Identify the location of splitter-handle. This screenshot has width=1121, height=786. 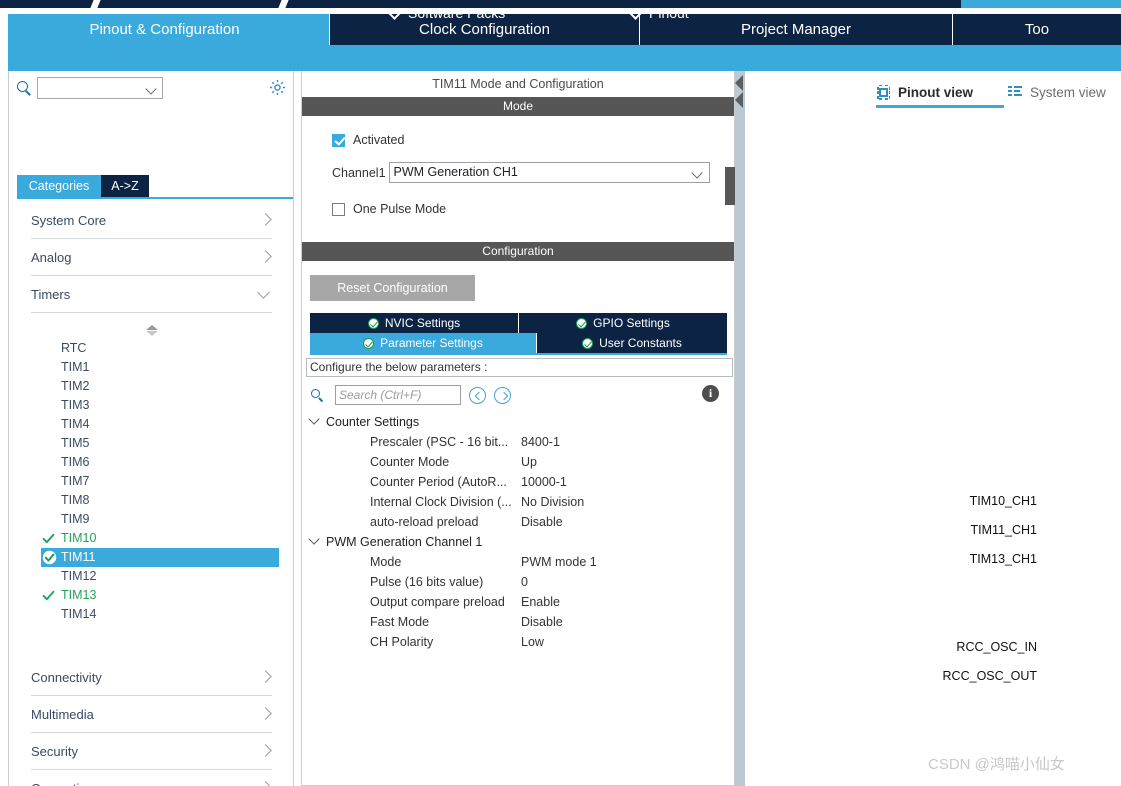
(730, 186).